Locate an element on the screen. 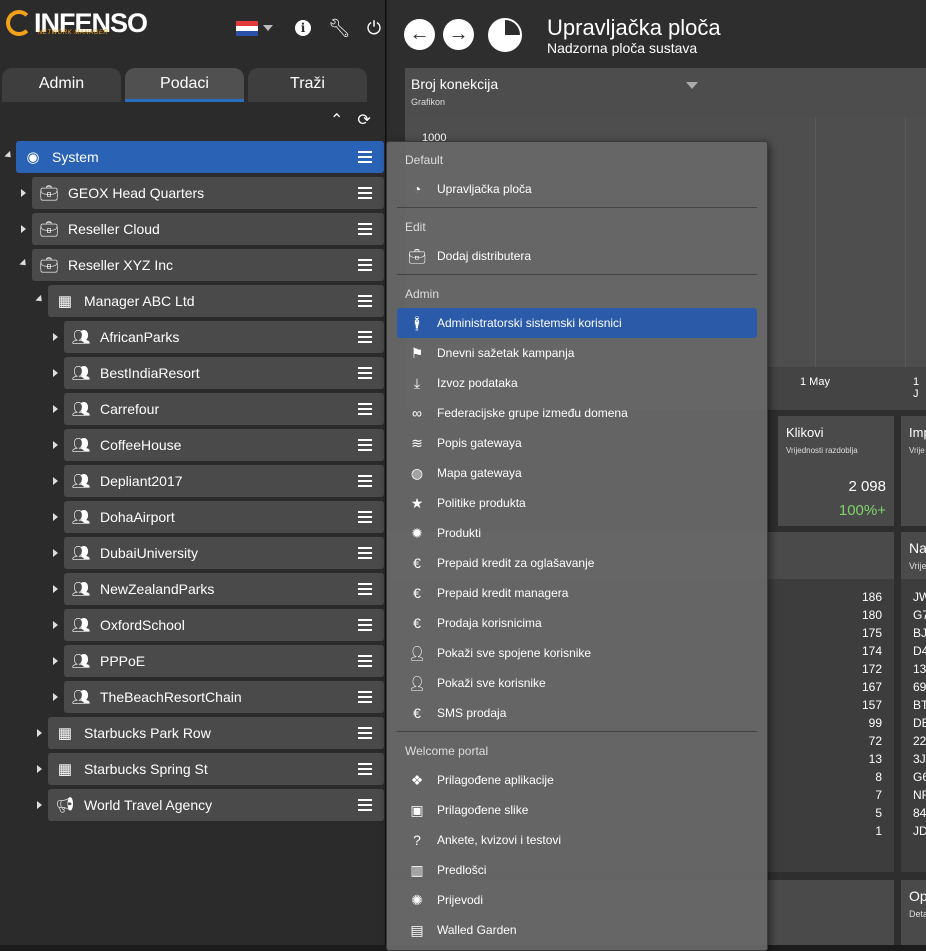 The height and width of the screenshot is (951, 926). forward-arrow-icon: → is located at coordinates (458, 34).